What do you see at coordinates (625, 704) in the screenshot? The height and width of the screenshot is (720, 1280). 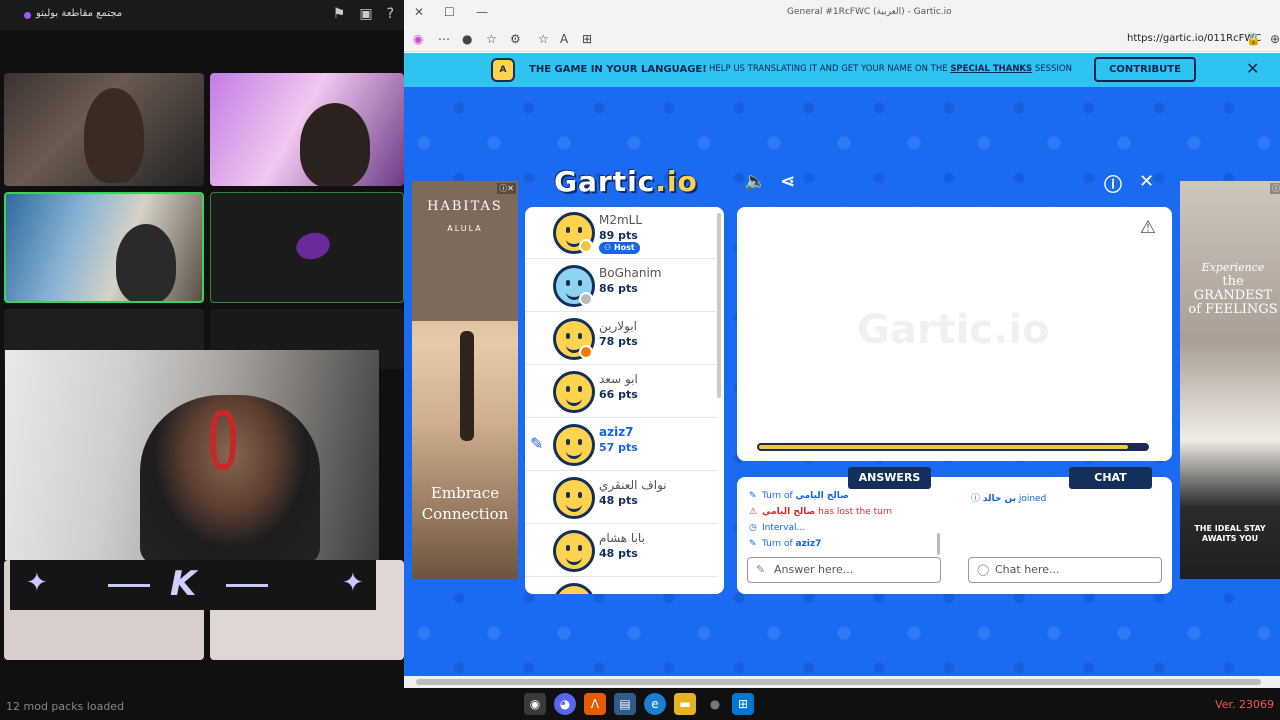 I see `store-icon: ▤` at bounding box center [625, 704].